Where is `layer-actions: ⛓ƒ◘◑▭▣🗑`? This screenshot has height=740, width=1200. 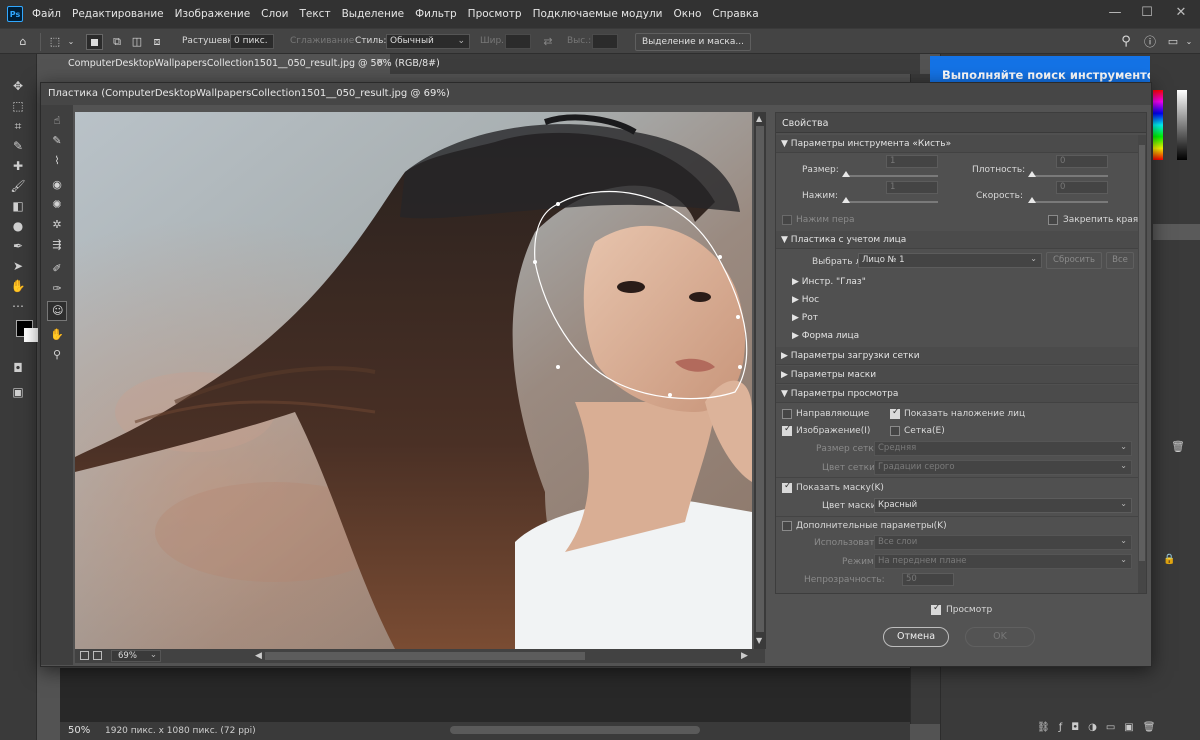
layer-actions: ⛓ƒ◘◑▭▣🗑 is located at coordinates (1100, 727).